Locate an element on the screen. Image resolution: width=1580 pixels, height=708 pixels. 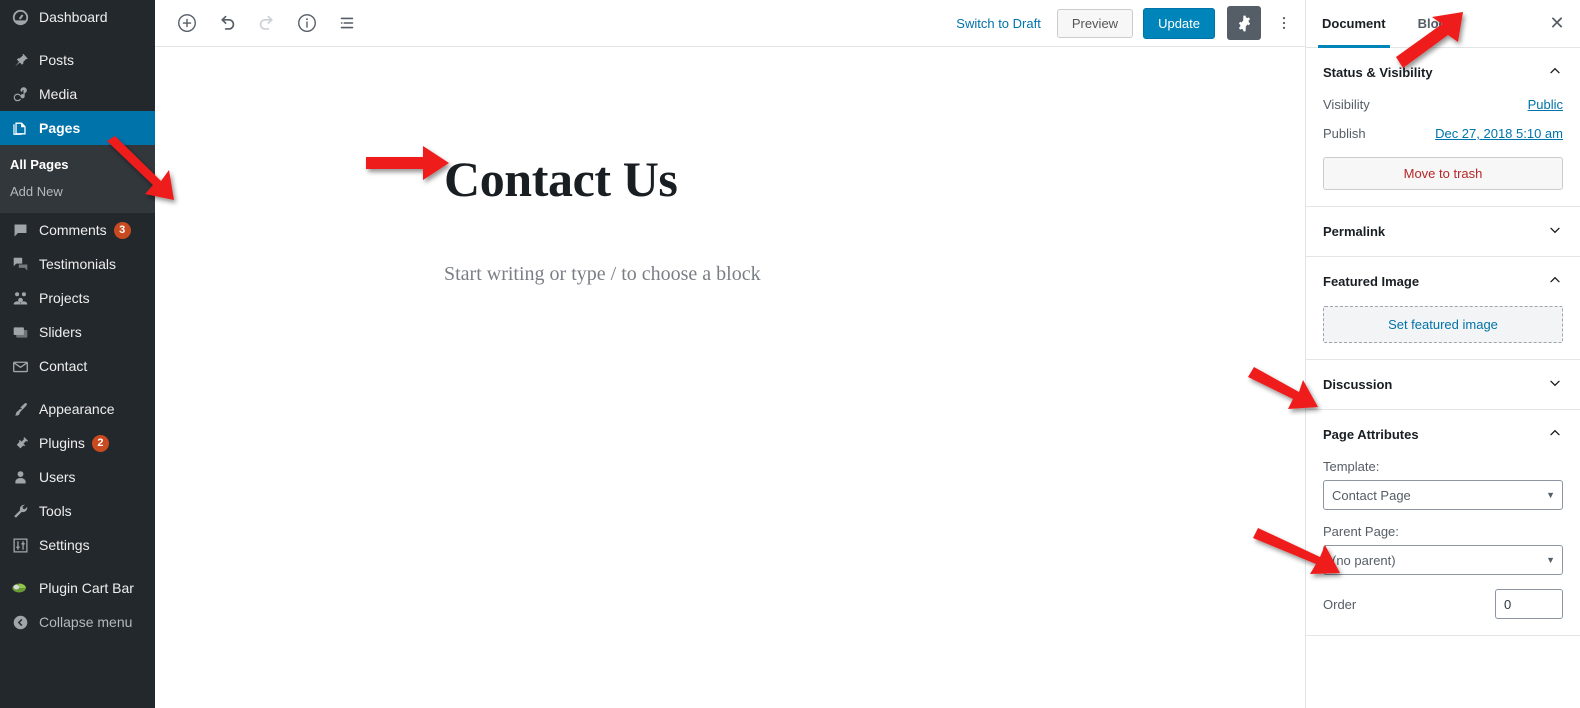
submenu-item-all-pages: All Pages is located at coordinates (77, 164).